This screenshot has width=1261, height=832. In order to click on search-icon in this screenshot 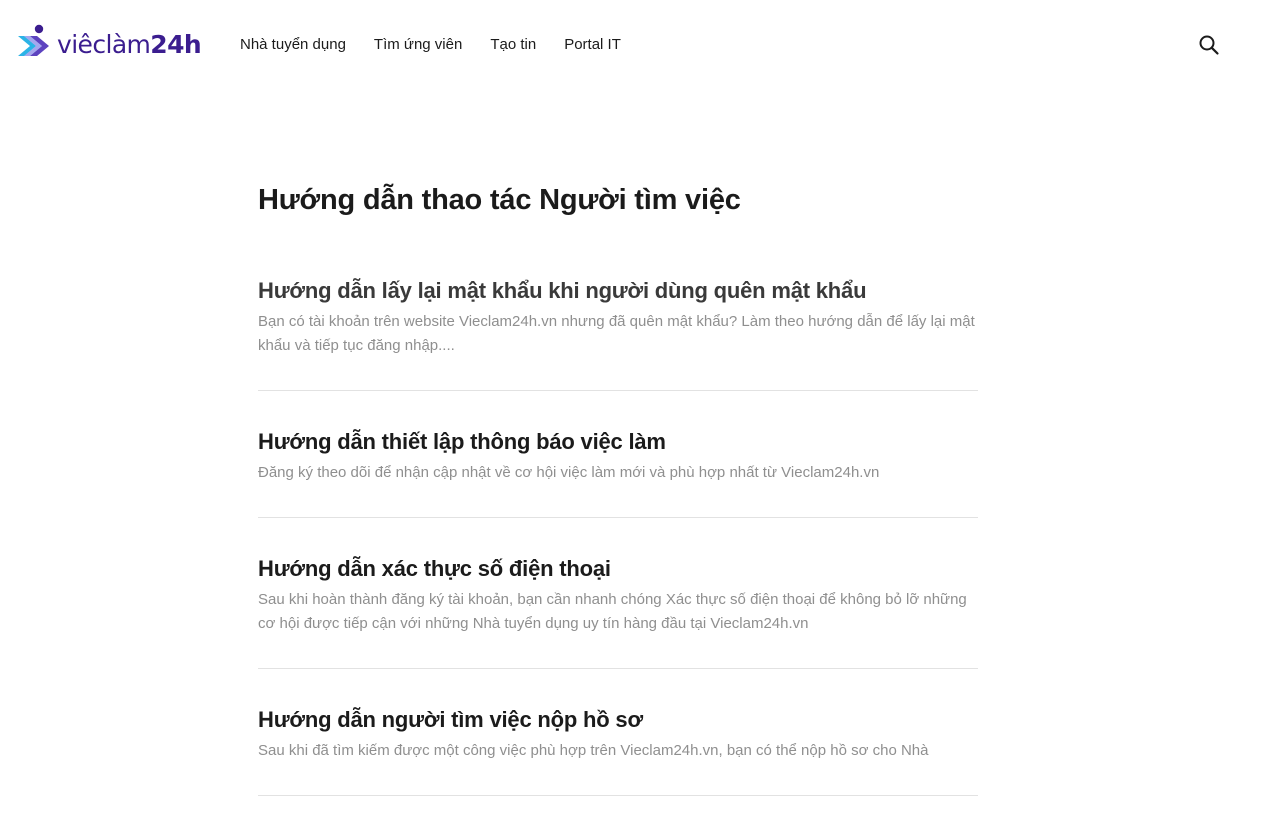, I will do `click(1209, 45)`.